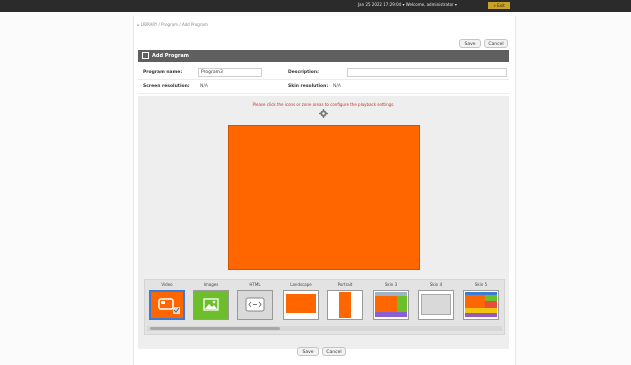 This screenshot has height=365, width=631. Describe the element at coordinates (481, 284) in the screenshot. I see `template-label-skin-5: Skin 5` at that location.